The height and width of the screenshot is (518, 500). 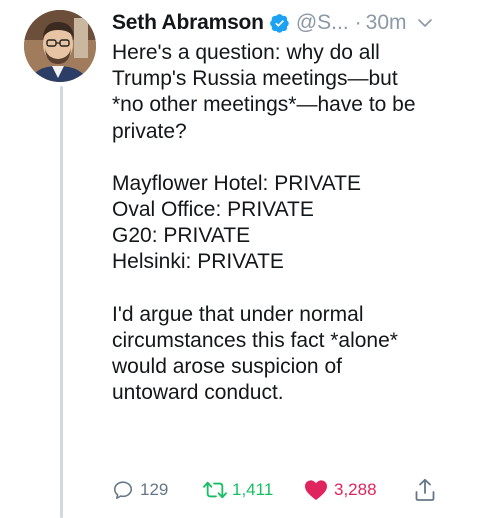 I want to click on tweet-text-line: Trump's Russia meetings—but, so click(x=255, y=79).